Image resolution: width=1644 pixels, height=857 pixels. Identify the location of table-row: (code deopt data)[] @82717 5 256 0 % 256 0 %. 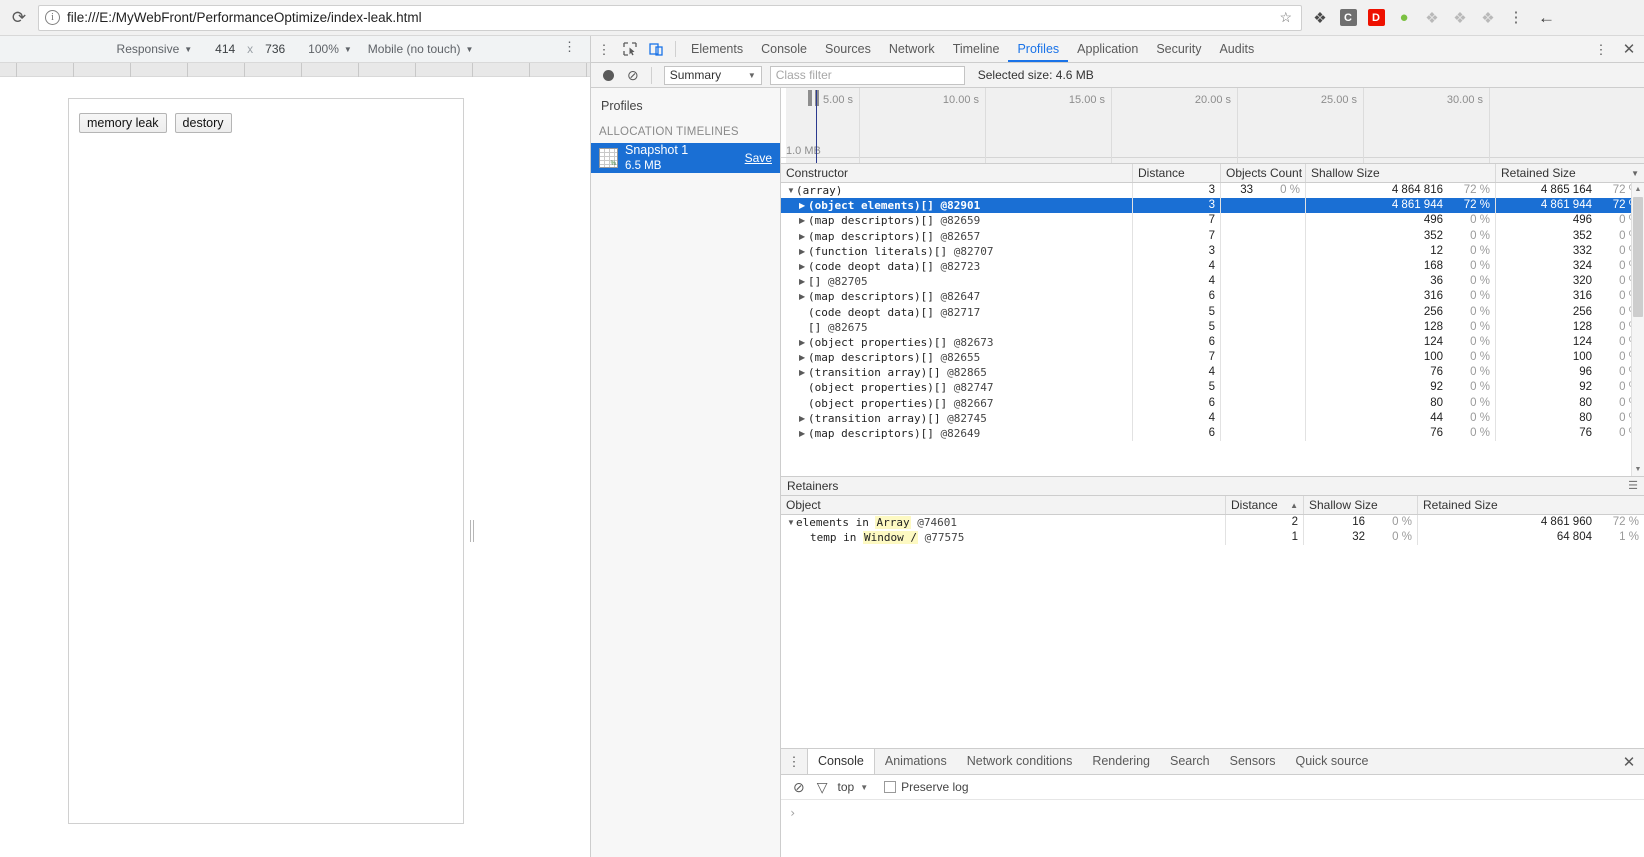
(1212, 312).